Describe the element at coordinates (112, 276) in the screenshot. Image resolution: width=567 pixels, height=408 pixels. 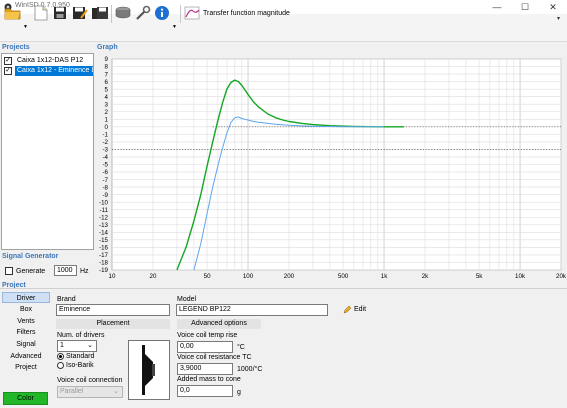
I see `x-tick-label: 10` at that location.